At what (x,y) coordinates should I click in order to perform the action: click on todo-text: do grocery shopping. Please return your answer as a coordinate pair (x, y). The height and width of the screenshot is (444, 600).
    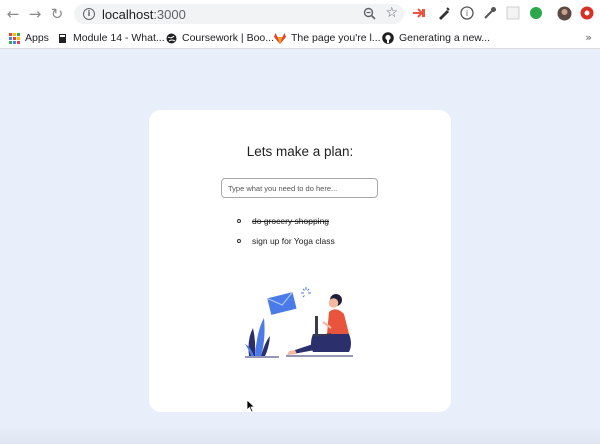
    Looking at the image, I should click on (290, 221).